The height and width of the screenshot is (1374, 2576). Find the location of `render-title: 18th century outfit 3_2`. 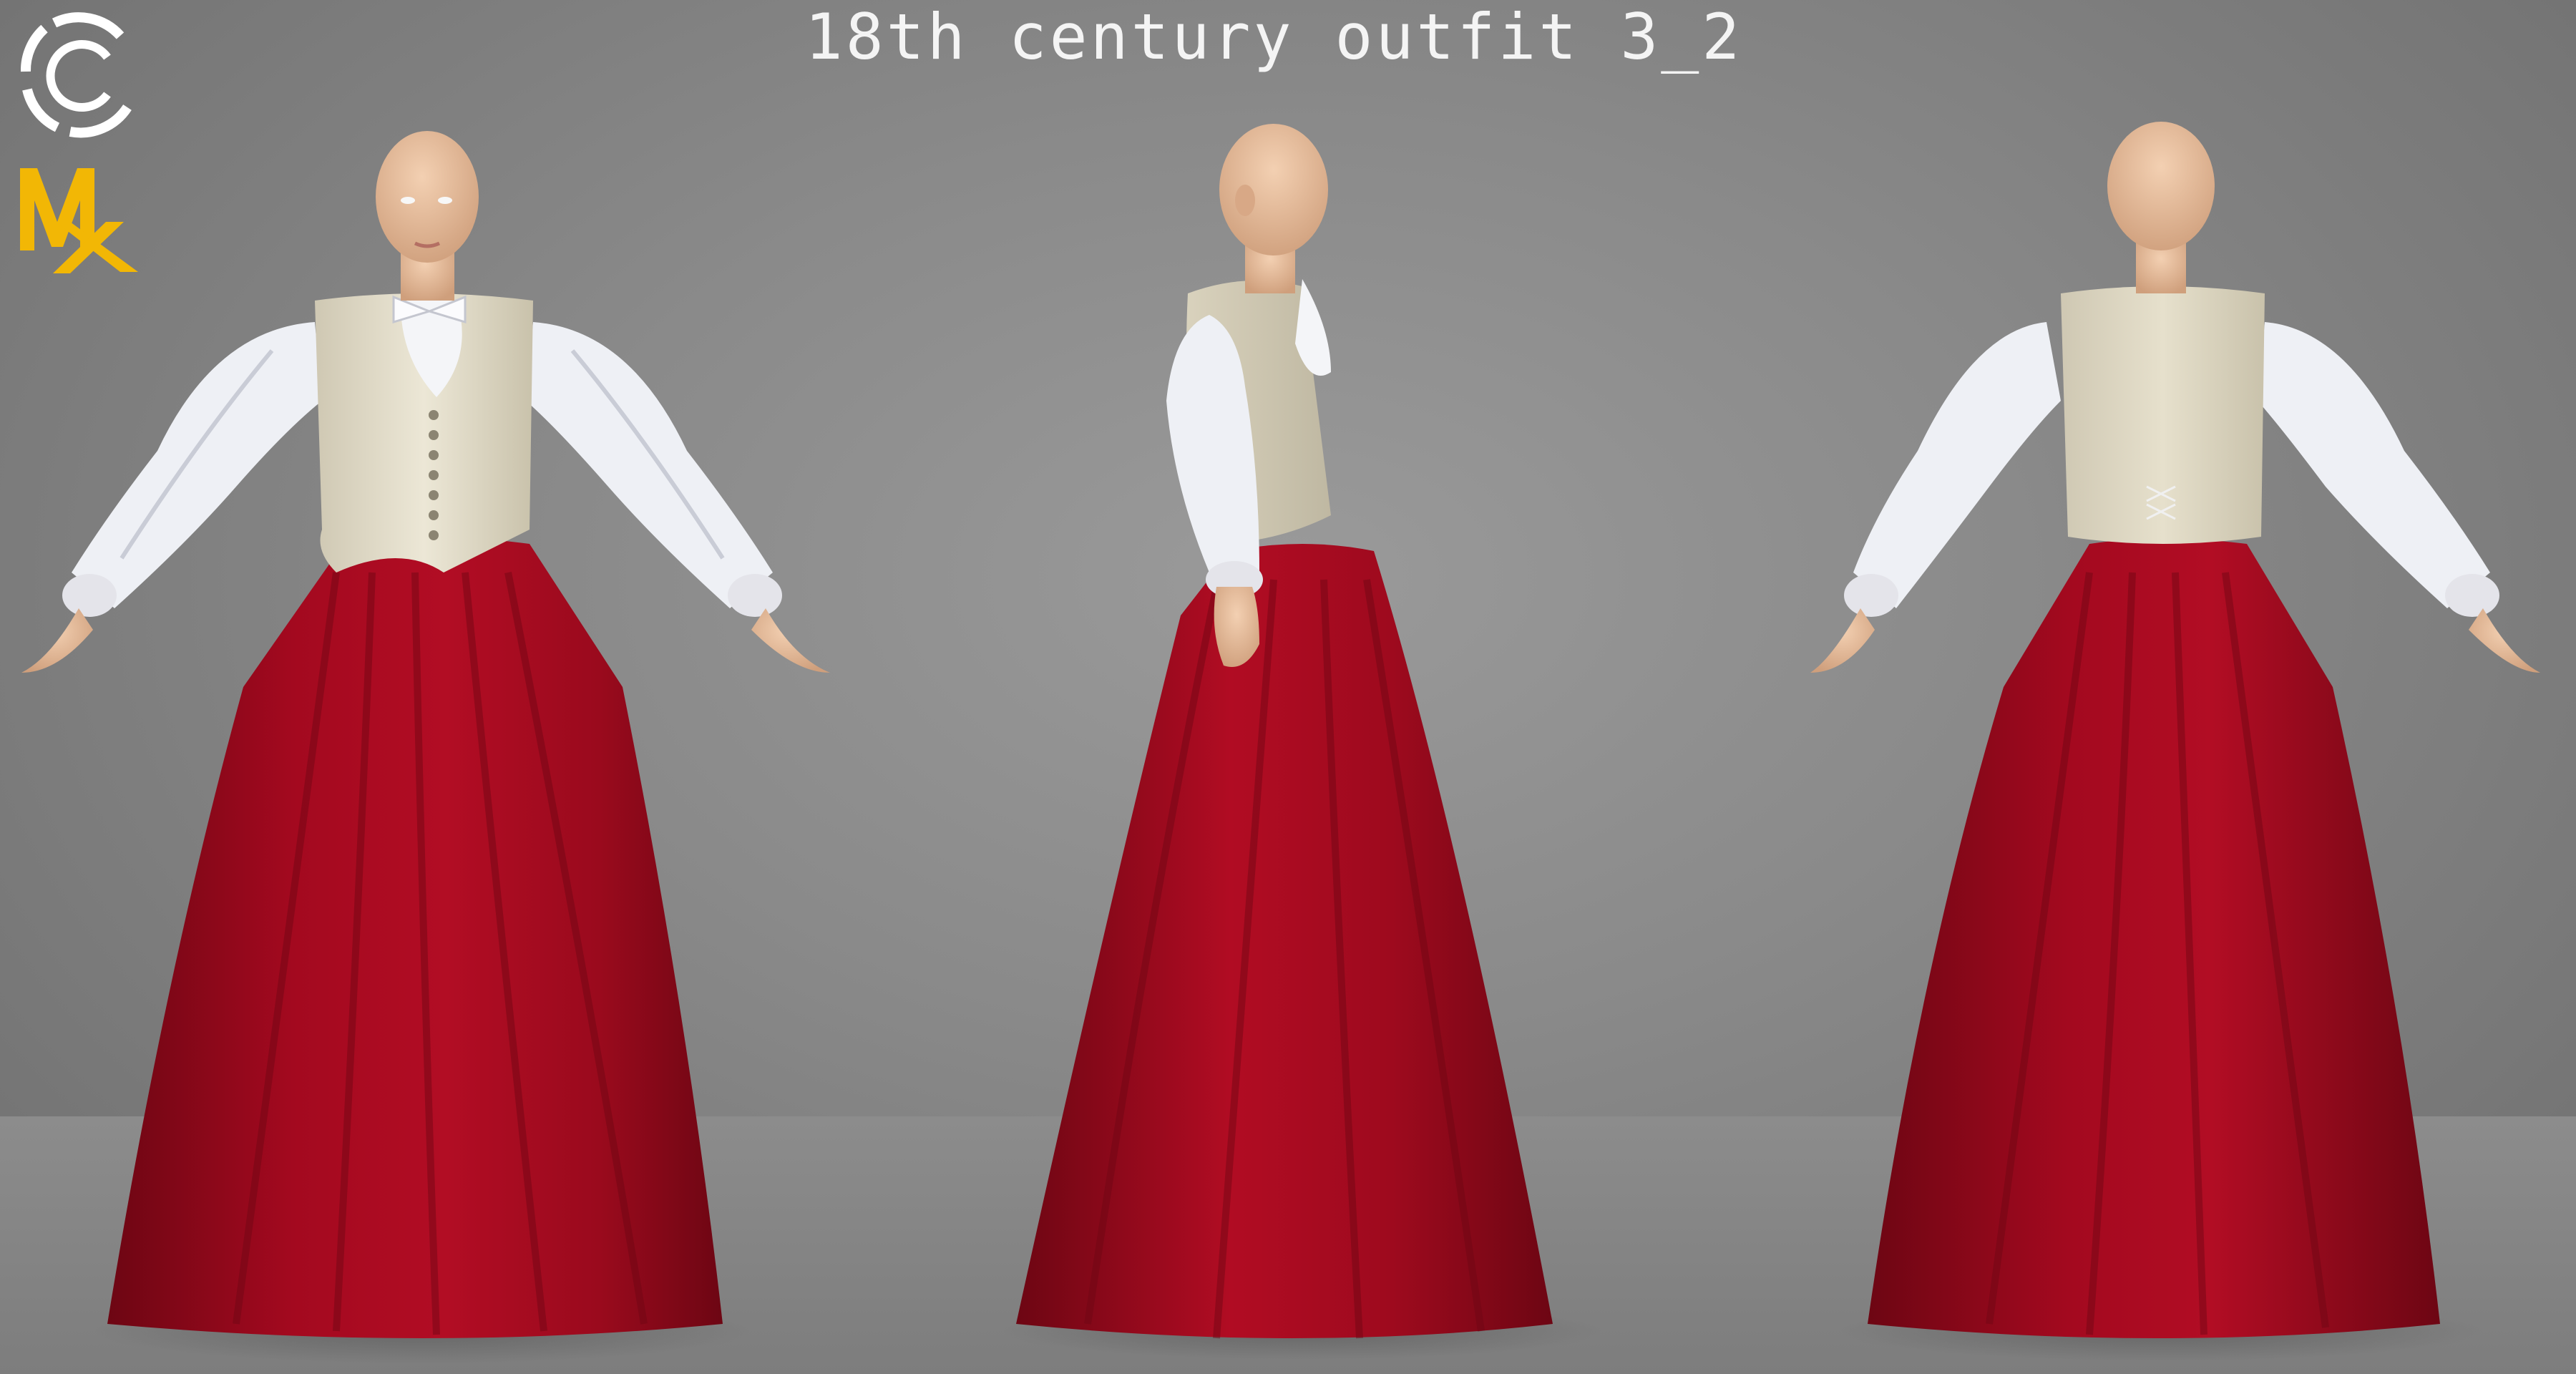

render-title: 18th century outfit 3_2 is located at coordinates (1273, 37).